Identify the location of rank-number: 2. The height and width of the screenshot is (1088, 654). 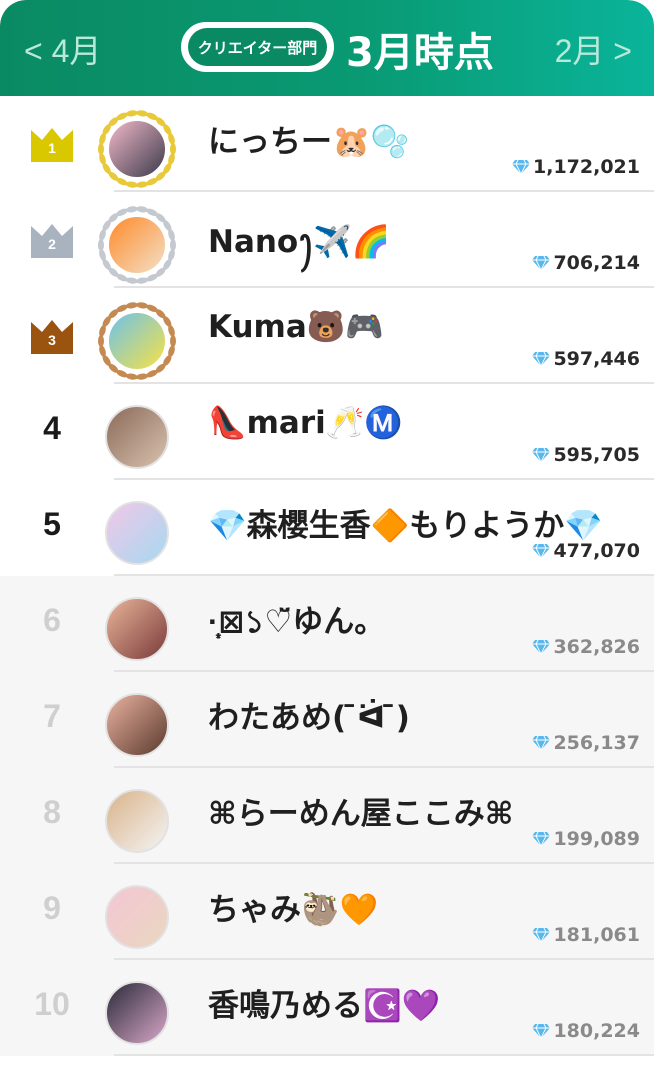
(52, 244).